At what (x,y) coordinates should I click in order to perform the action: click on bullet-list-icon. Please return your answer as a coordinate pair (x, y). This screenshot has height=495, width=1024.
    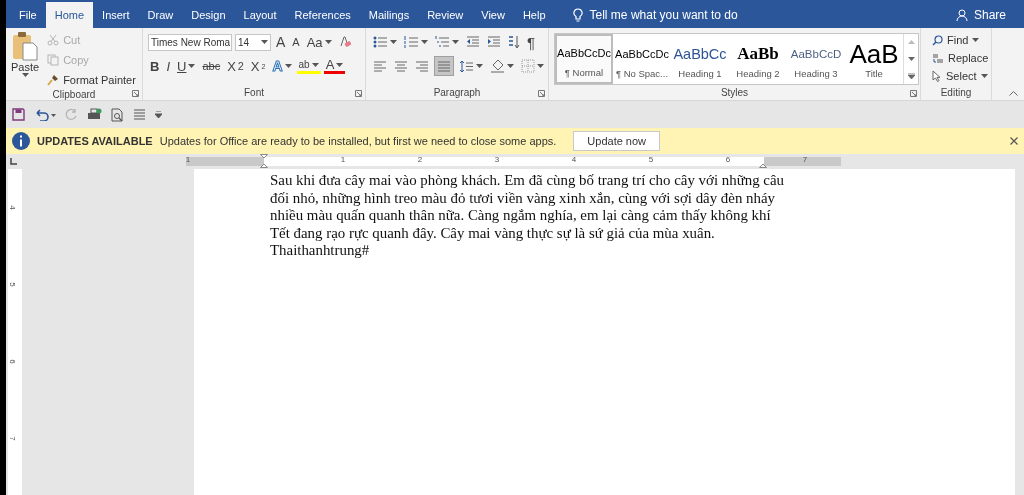
    Looking at the image, I should click on (380, 42).